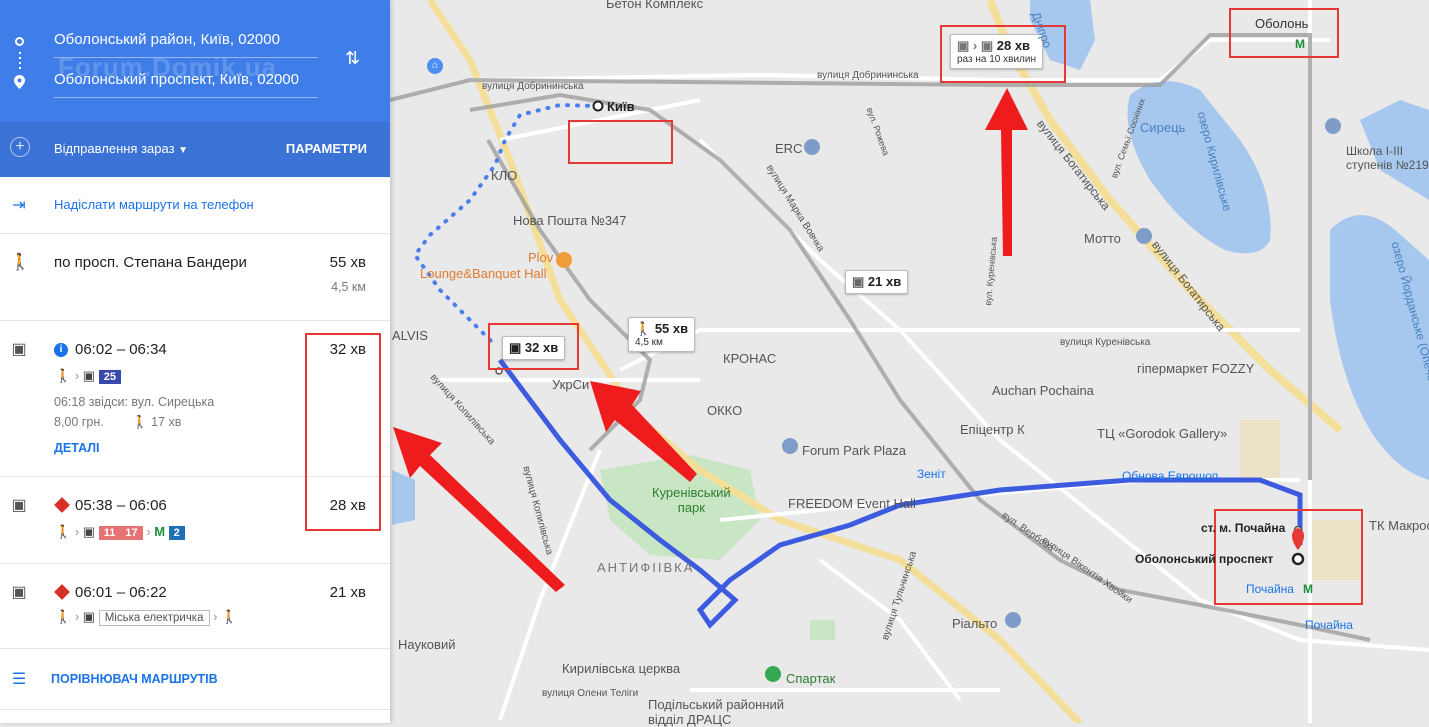 Image resolution: width=1429 pixels, height=727 pixels. Describe the element at coordinates (483, 273) in the screenshot. I see `label-lounge: Lounge&Banquet Hall` at that location.